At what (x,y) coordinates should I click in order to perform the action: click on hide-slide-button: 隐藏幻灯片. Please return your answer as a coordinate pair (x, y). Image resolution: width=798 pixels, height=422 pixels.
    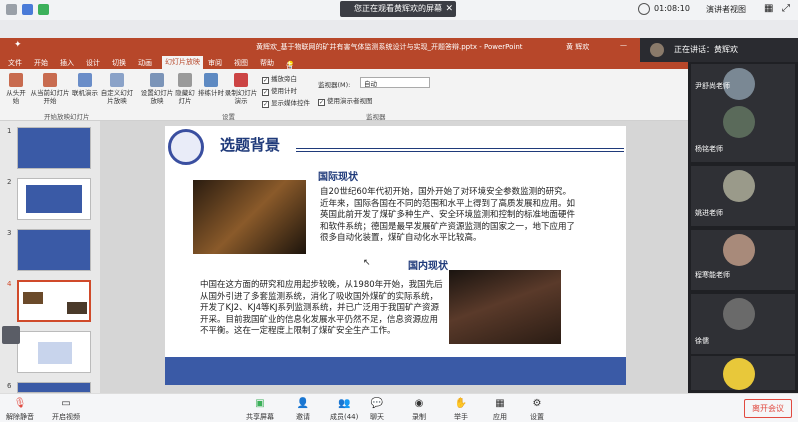
    Looking at the image, I should click on (185, 89).